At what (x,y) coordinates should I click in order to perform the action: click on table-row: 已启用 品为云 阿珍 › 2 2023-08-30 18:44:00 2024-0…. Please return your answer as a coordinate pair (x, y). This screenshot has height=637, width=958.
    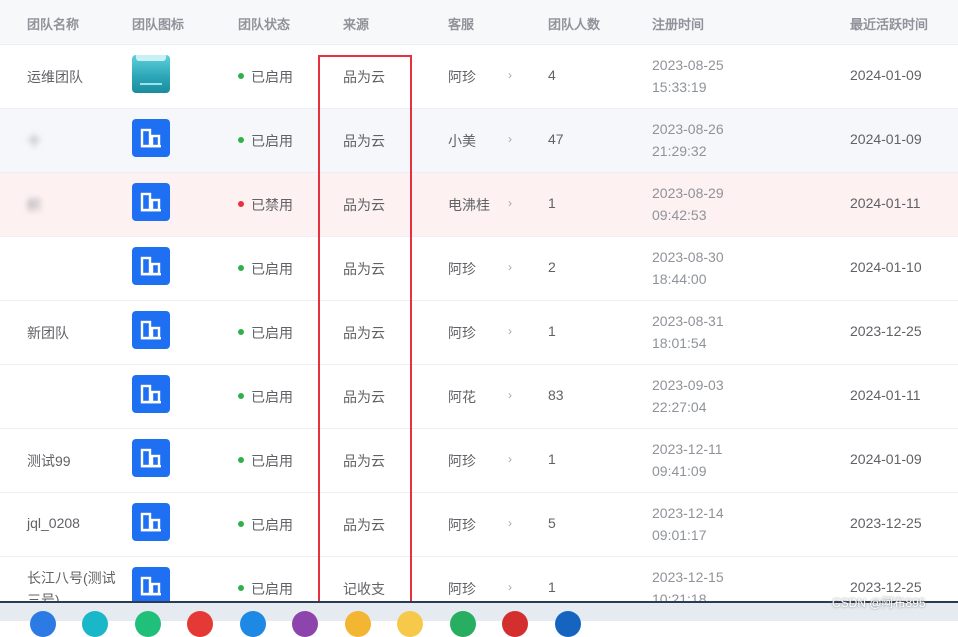
    Looking at the image, I should click on (479, 269).